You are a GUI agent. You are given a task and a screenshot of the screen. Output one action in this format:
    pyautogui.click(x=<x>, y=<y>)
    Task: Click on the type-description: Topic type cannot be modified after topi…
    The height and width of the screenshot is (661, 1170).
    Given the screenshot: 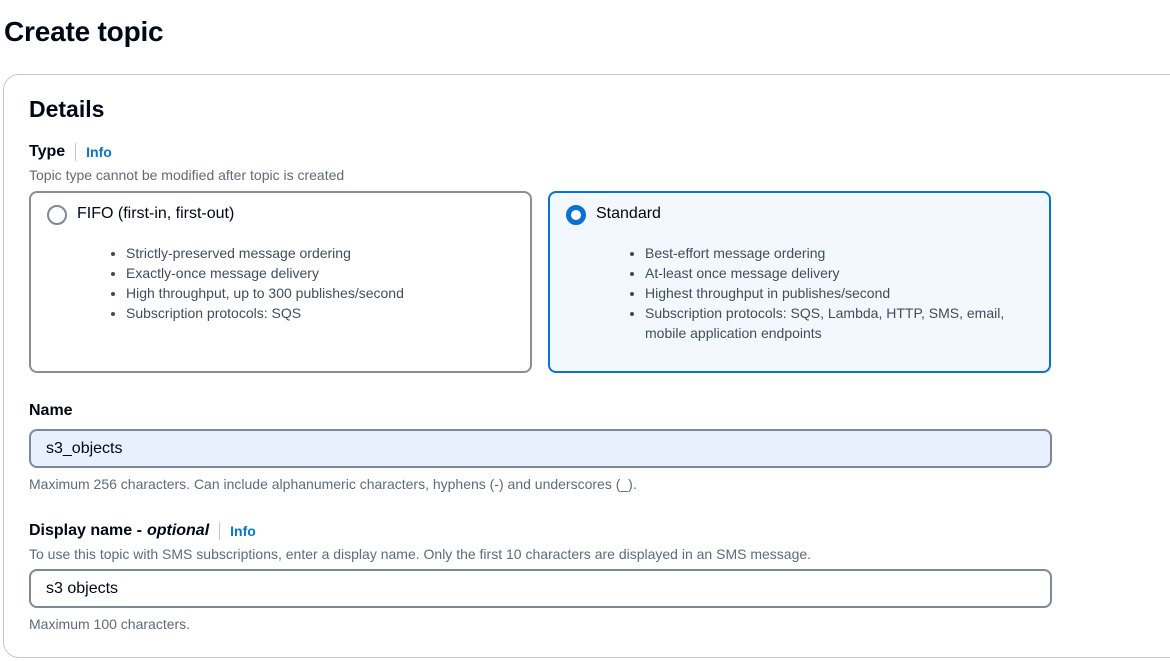 What is the action you would take?
    pyautogui.click(x=187, y=175)
    